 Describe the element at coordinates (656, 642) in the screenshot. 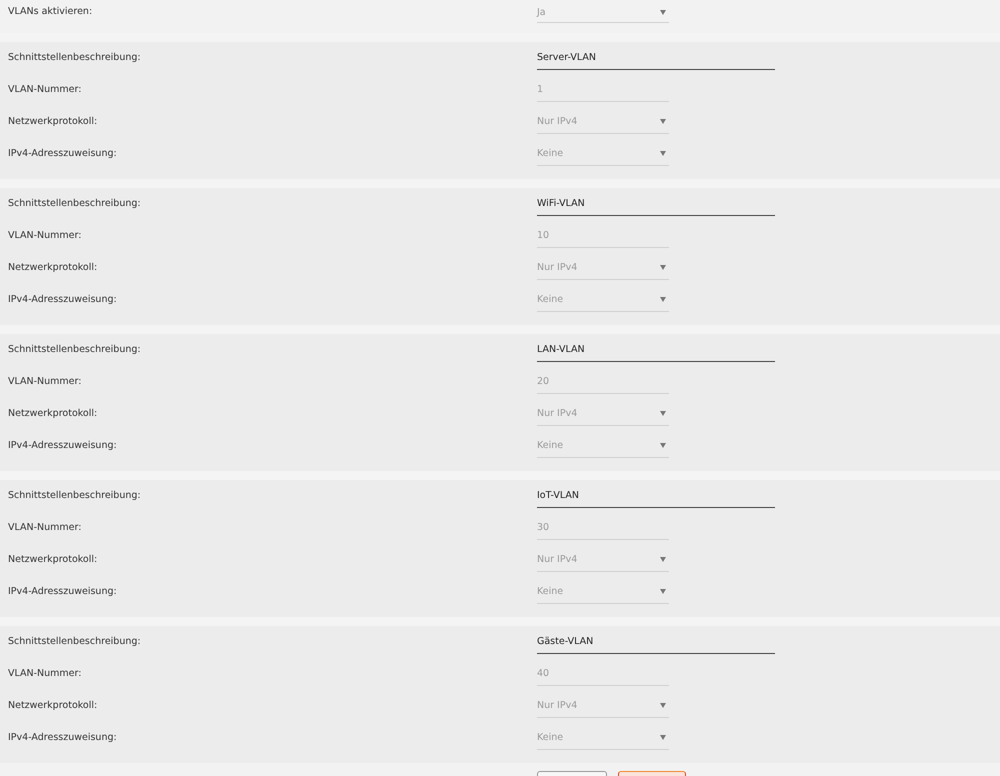

I see `input-field: Gäste-VLAN` at that location.